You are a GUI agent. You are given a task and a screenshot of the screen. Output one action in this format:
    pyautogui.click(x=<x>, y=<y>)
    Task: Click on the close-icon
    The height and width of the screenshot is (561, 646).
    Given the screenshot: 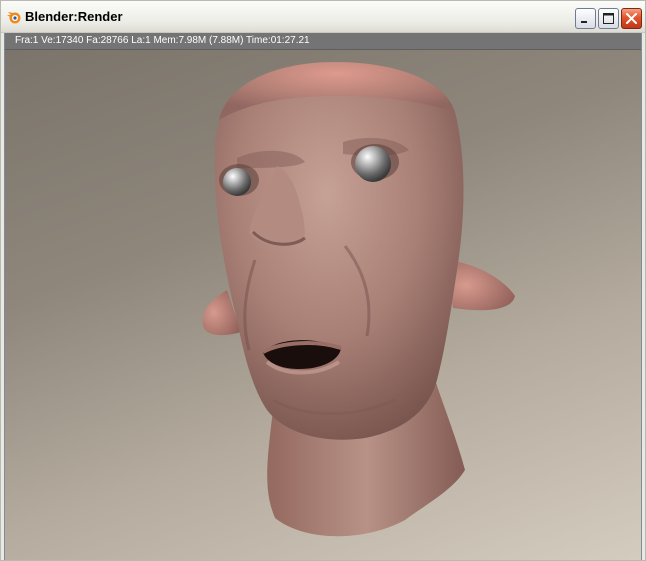 What is the action you would take?
    pyautogui.click(x=631, y=18)
    